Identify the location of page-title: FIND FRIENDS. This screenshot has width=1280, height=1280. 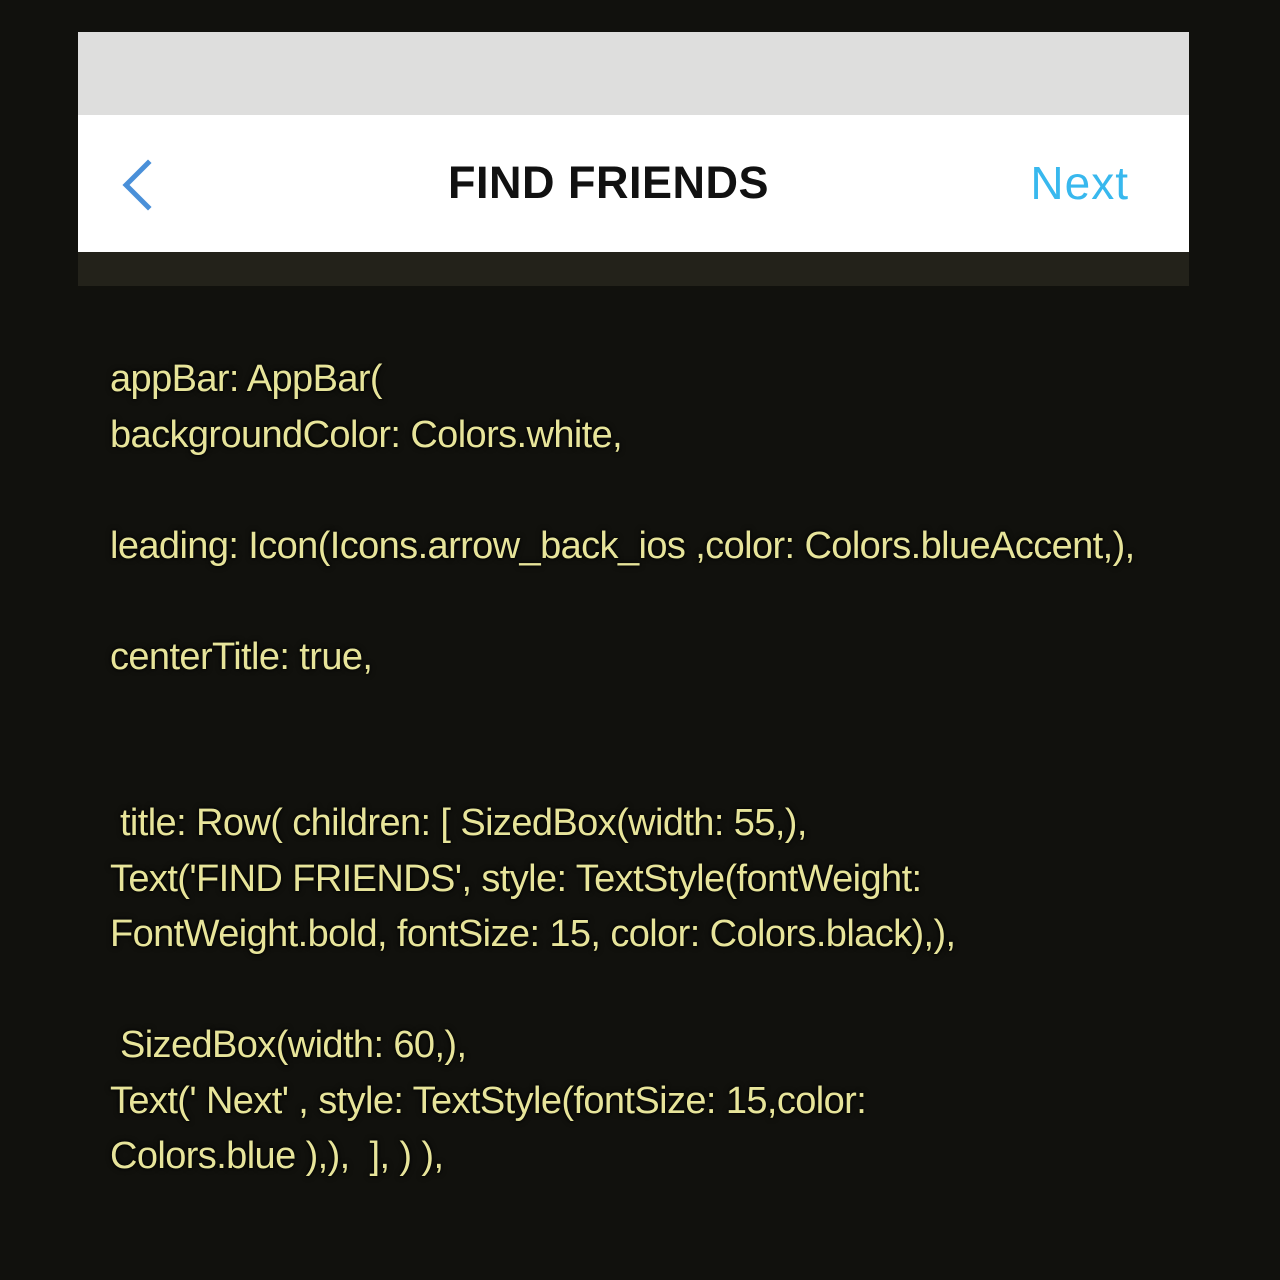
(608, 182).